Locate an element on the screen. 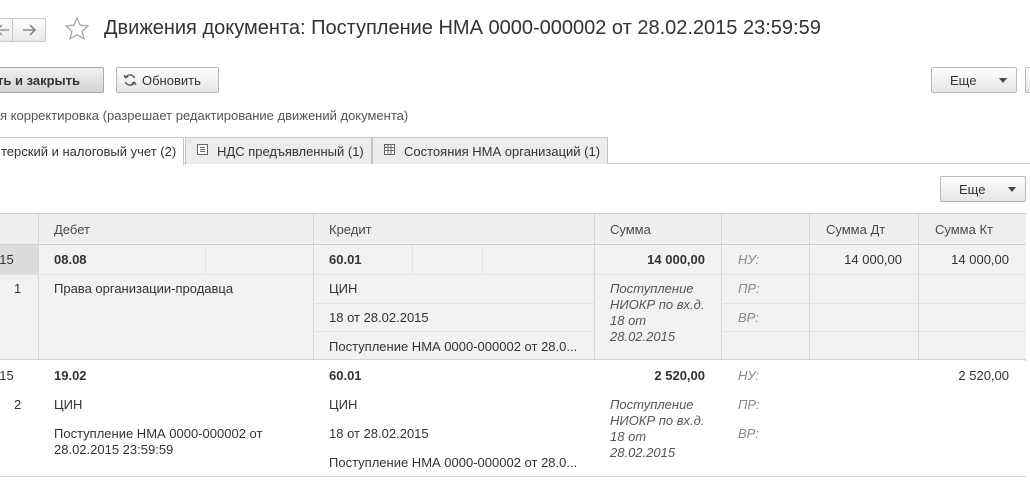 The height and width of the screenshot is (489, 1030). row-number: 2 is located at coordinates (18, 404).